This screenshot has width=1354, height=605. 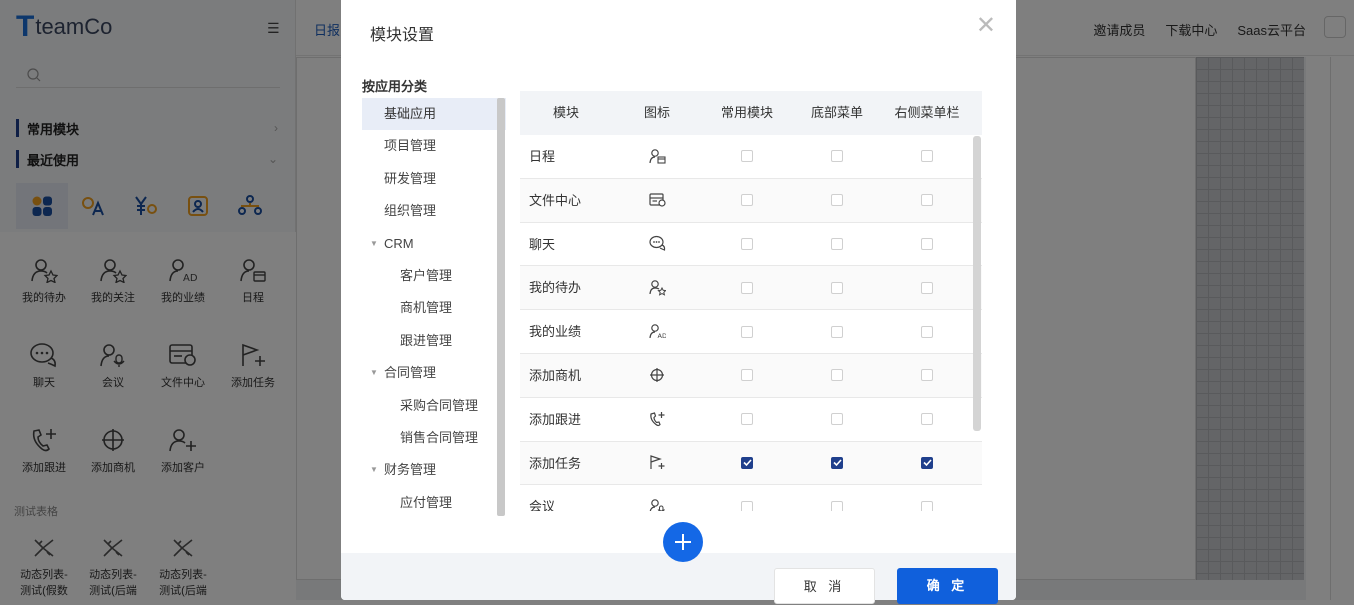 I want to click on category-label: CRM, so click(x=399, y=243).